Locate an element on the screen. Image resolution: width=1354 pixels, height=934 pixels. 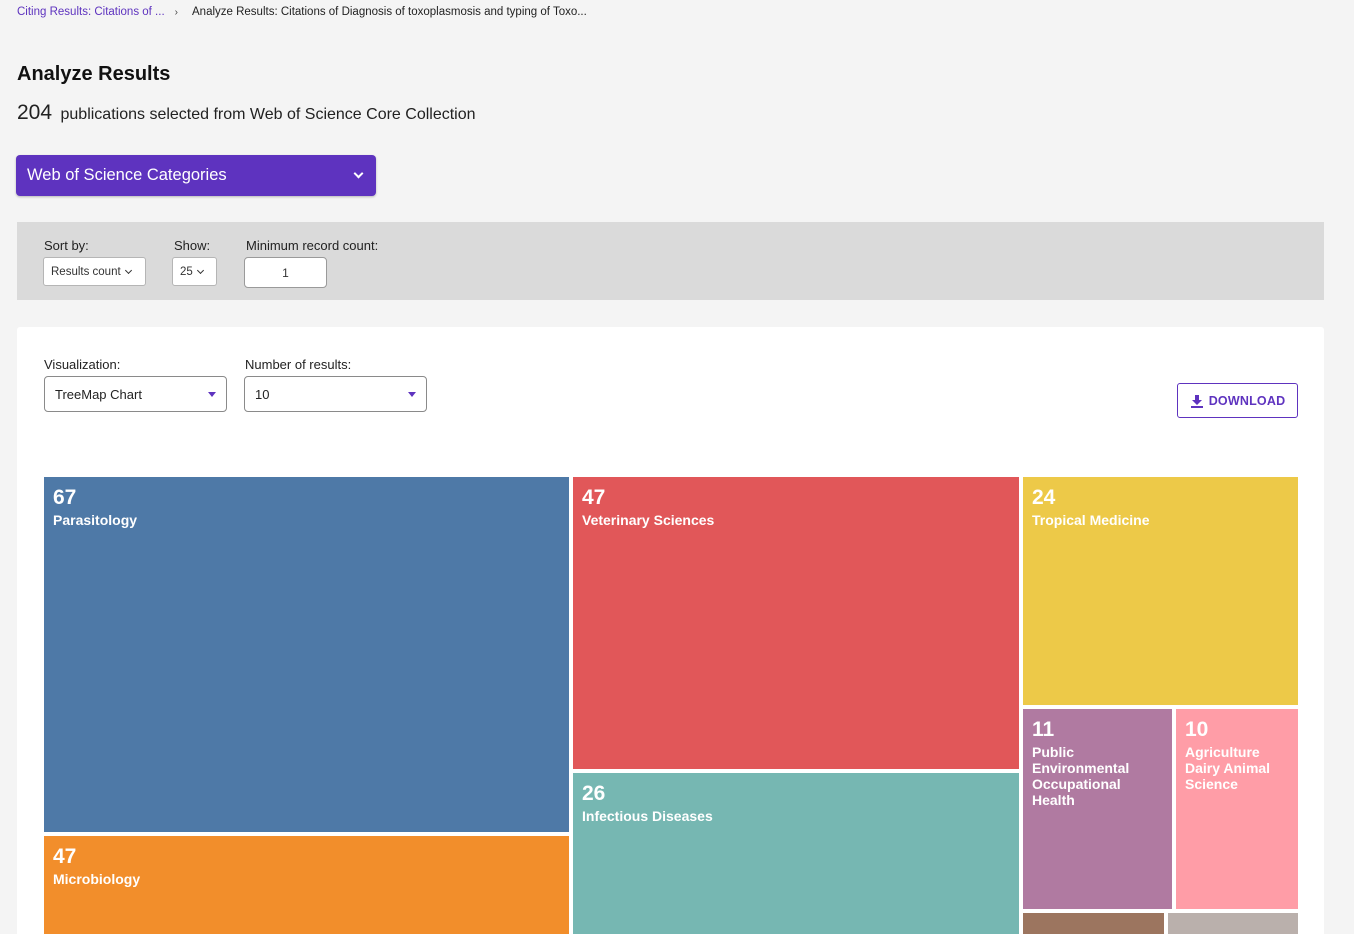
tile-label: Public Environmental Occupational Health is located at coordinates (1081, 776).